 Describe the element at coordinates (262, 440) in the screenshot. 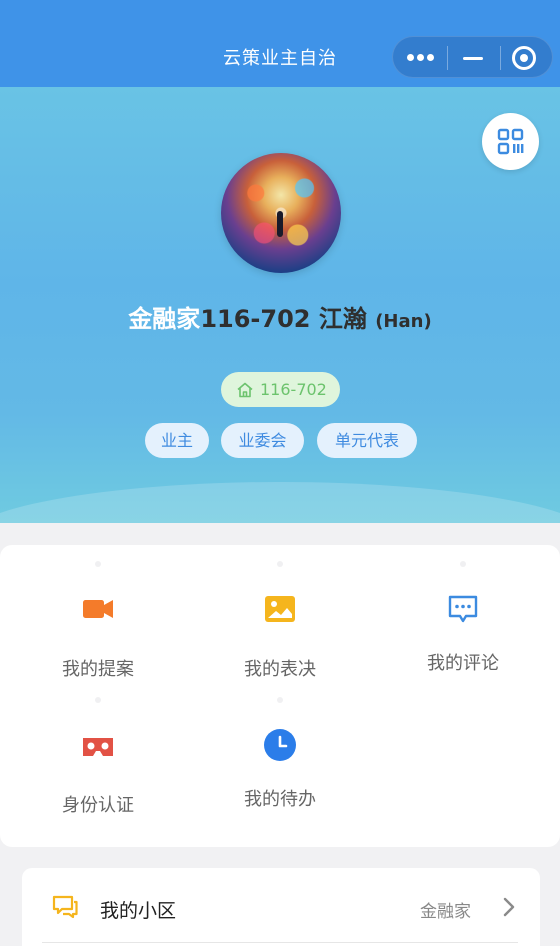

I see `role-tag-committee: 业委会` at that location.